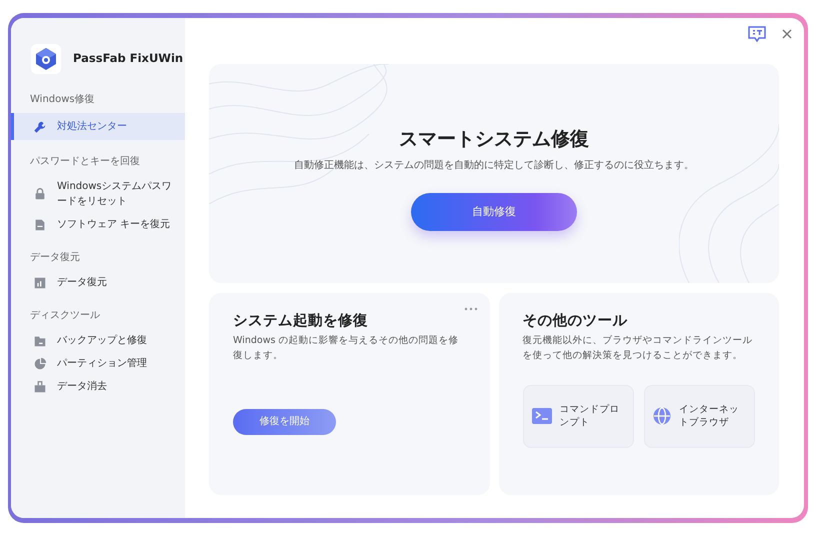 The width and height of the screenshot is (823, 545). What do you see at coordinates (661, 416) in the screenshot?
I see `globe-icon` at bounding box center [661, 416].